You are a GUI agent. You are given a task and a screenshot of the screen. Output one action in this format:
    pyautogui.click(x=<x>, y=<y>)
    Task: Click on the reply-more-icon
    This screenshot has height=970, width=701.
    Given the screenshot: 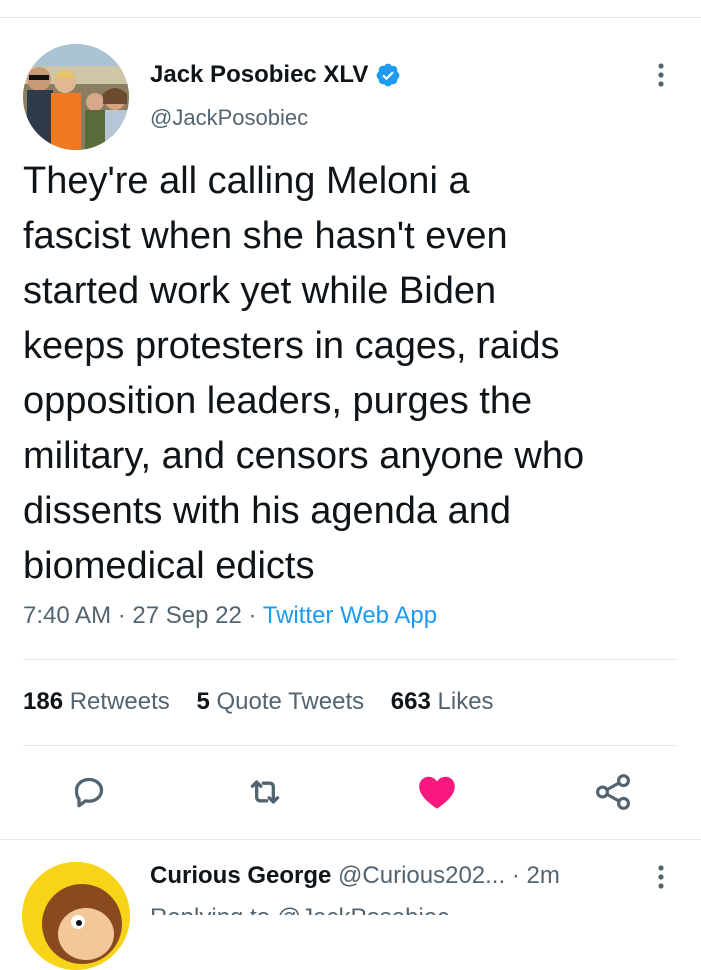 What is the action you would take?
    pyautogui.click(x=661, y=877)
    